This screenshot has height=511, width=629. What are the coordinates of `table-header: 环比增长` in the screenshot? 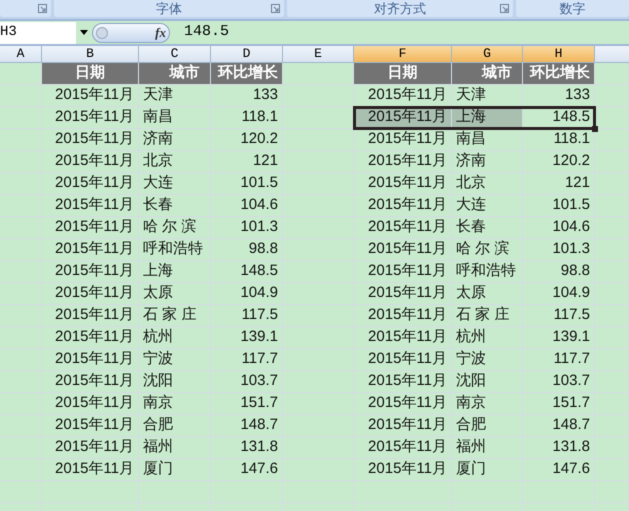 It's located at (559, 74).